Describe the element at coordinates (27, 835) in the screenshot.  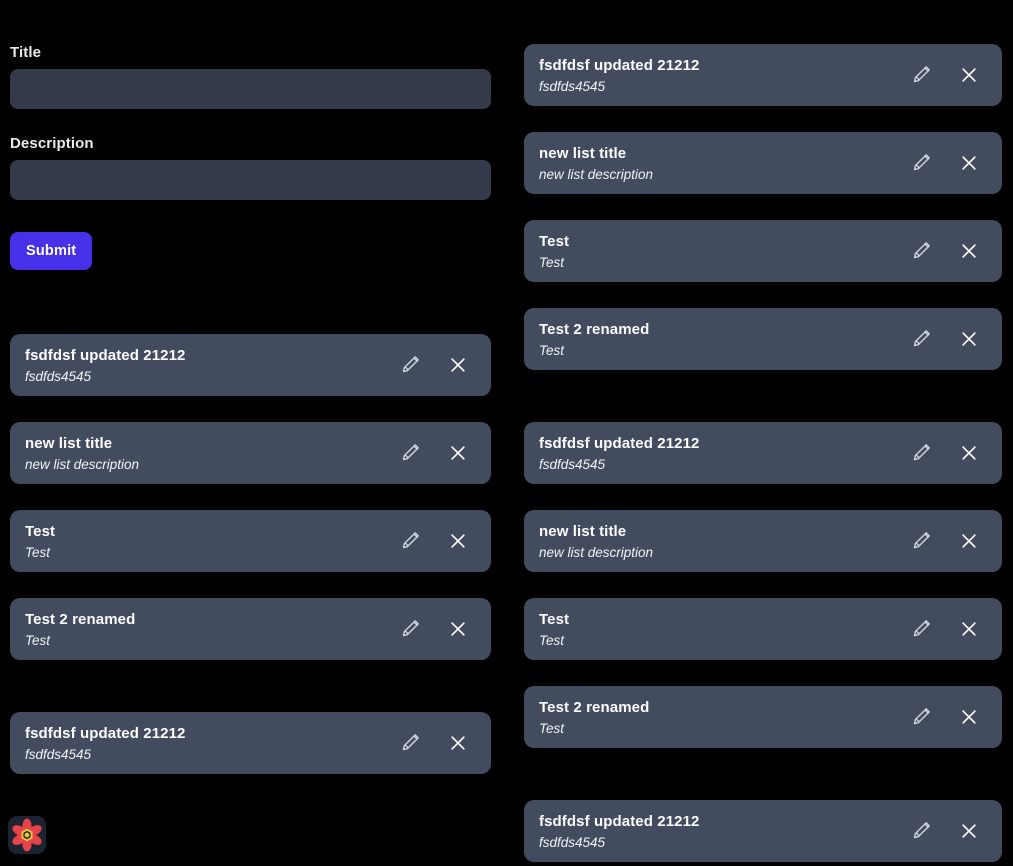
I see `atom-flower-logo-icon` at that location.